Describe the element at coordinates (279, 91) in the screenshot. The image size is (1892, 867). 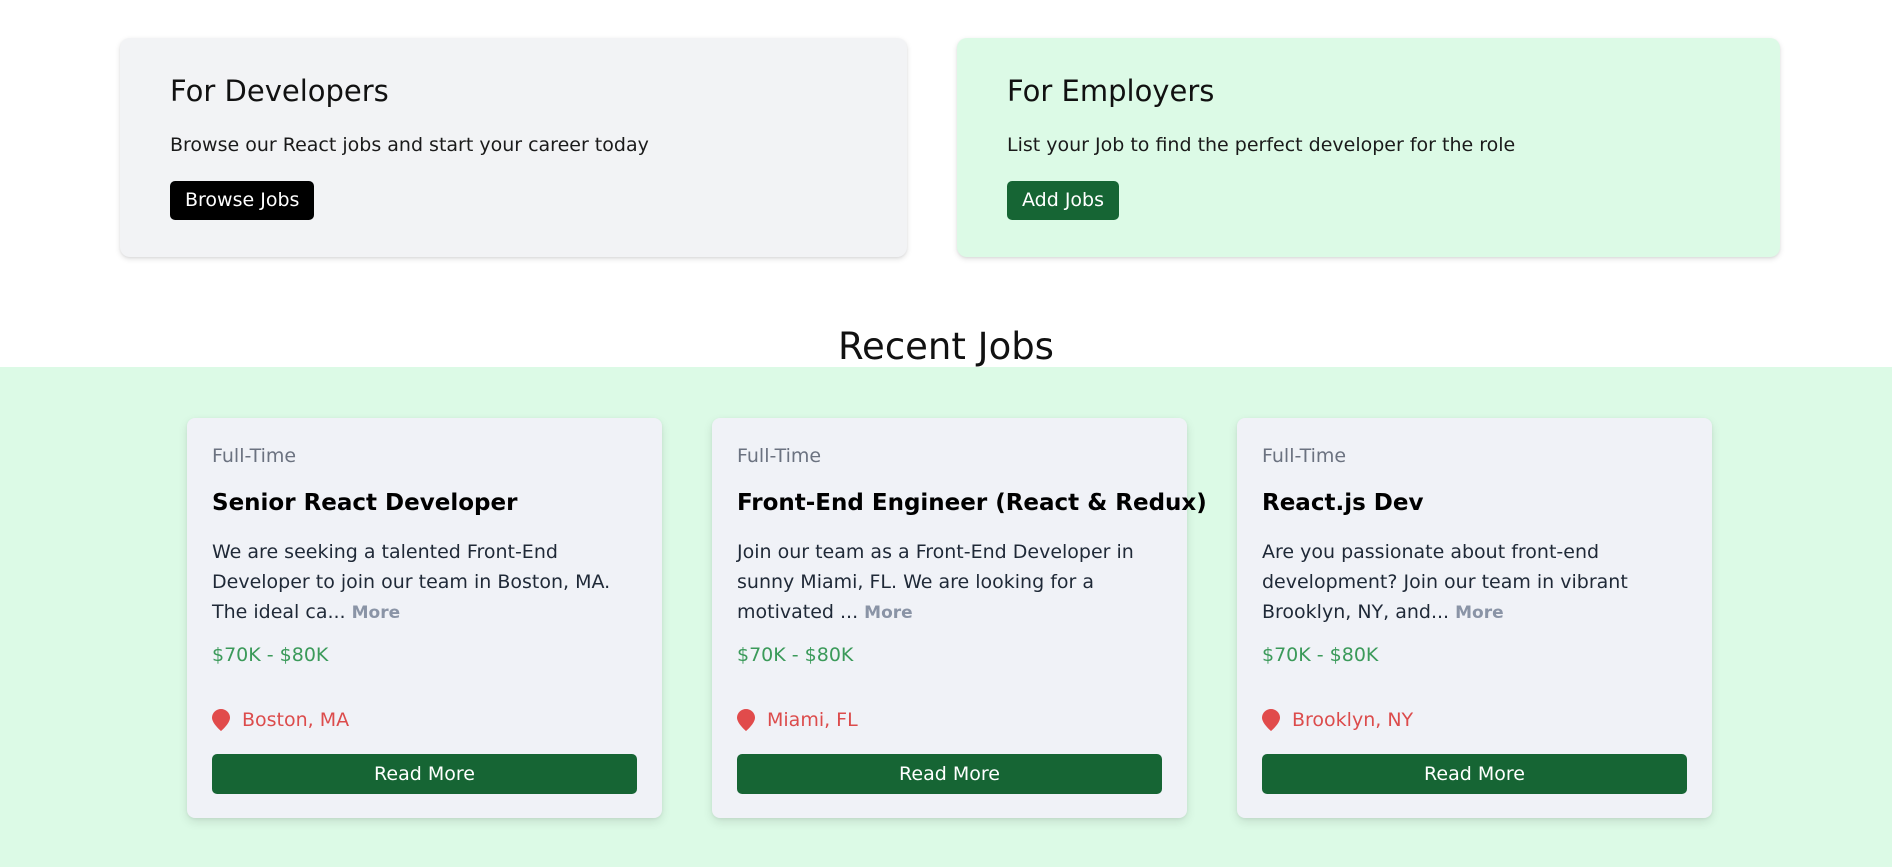
I see `developers-title: For Developers` at that location.